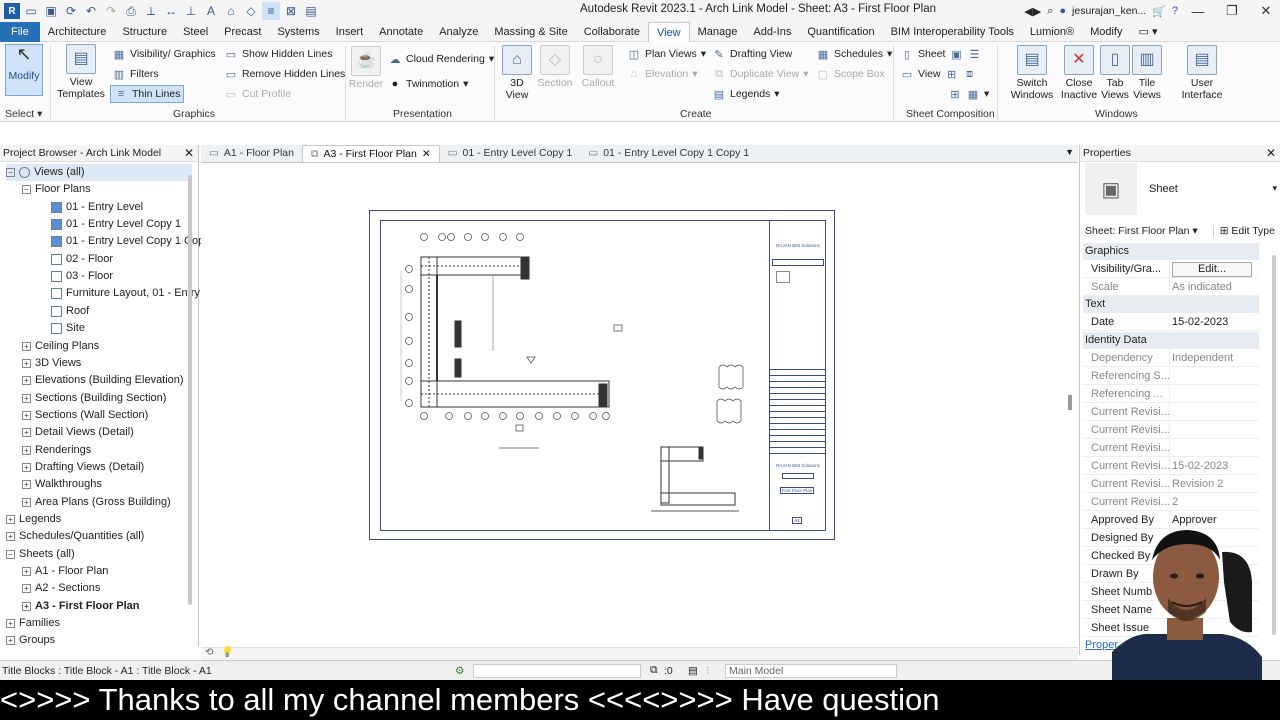  Describe the element at coordinates (190, 390) in the screenshot. I see `browser-scrollbar` at that location.